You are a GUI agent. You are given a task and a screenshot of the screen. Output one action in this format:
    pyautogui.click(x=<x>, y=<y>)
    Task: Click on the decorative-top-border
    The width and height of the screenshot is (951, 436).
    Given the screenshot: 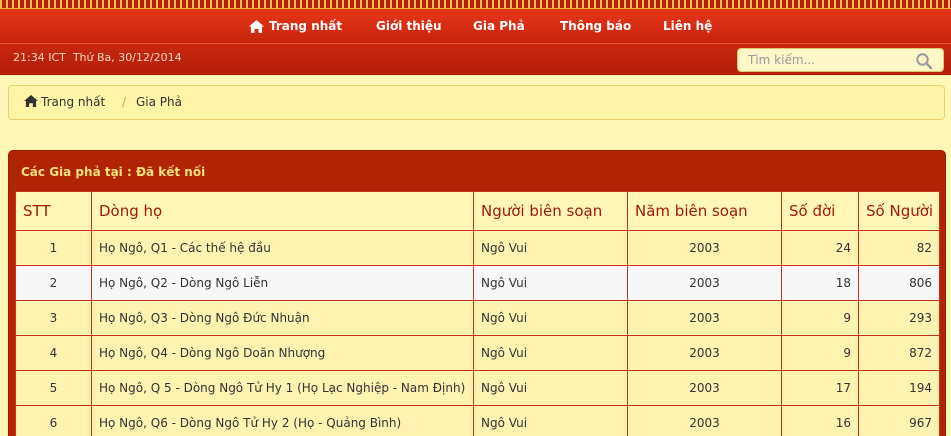 What is the action you would take?
    pyautogui.click(x=475, y=4)
    